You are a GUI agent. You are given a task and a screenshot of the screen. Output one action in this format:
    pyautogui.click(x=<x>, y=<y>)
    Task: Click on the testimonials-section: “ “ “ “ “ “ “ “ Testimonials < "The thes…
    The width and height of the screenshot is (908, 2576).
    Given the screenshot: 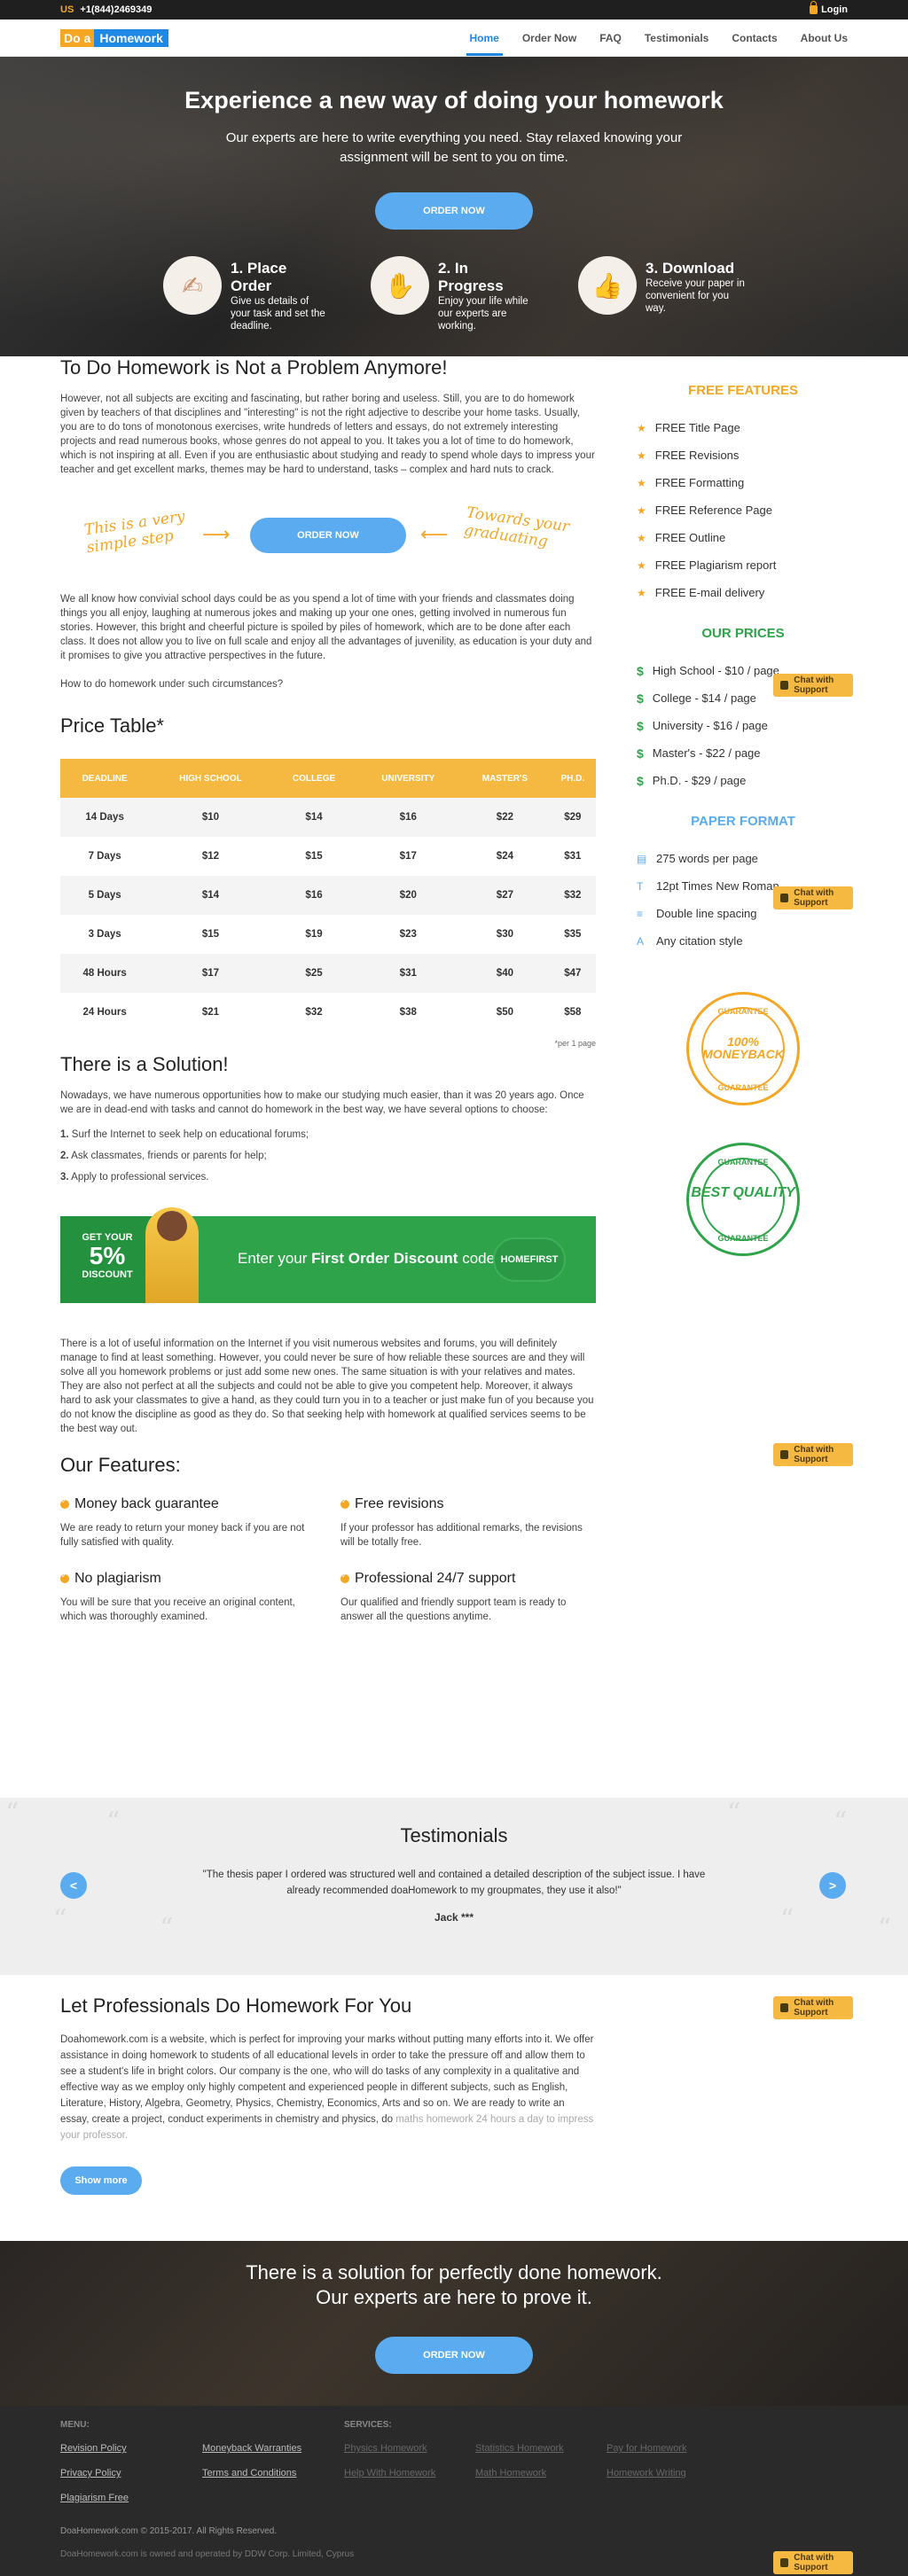 What is the action you would take?
    pyautogui.click(x=454, y=1887)
    